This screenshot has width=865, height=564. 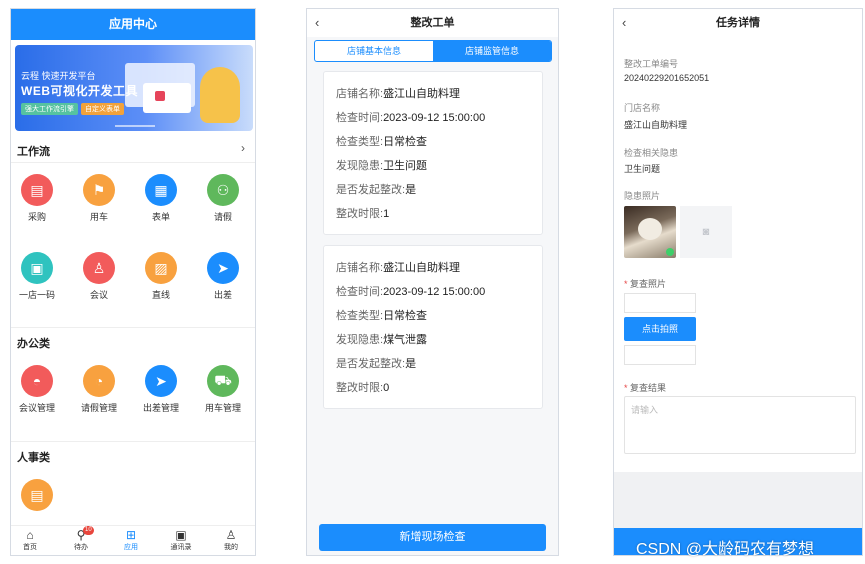 I want to click on info-key: 是否发起整改:, so click(x=371, y=190).